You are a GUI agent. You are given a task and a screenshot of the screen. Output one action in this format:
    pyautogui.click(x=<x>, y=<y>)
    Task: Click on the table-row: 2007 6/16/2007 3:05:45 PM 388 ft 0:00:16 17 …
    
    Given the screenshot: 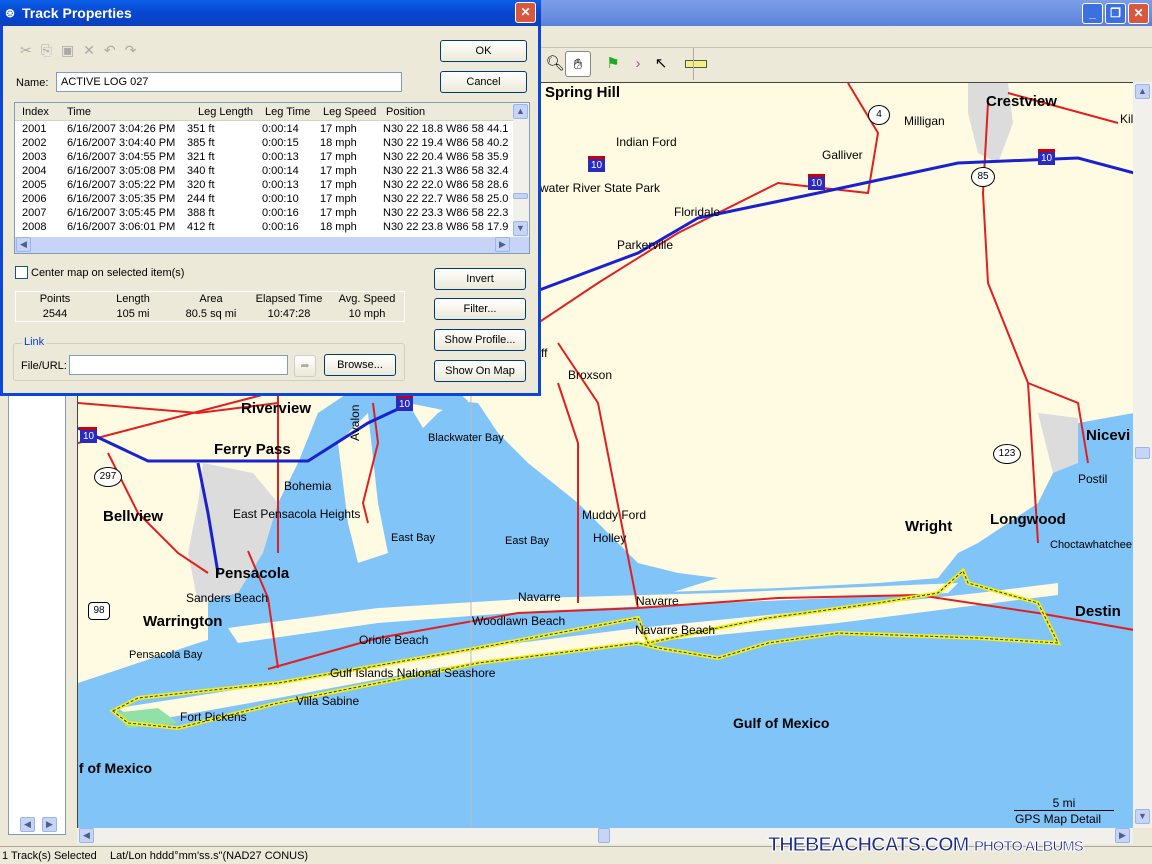 What is the action you would take?
    pyautogui.click(x=264, y=214)
    